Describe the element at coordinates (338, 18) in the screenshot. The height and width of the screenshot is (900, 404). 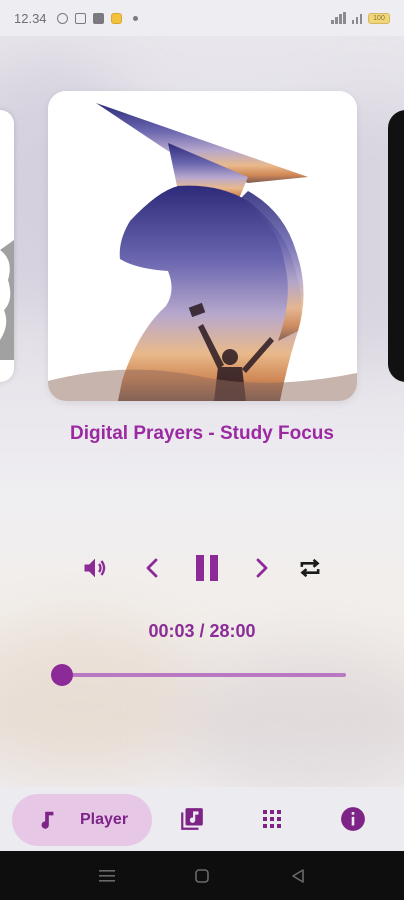
I see `wifi-signal-icon` at that location.